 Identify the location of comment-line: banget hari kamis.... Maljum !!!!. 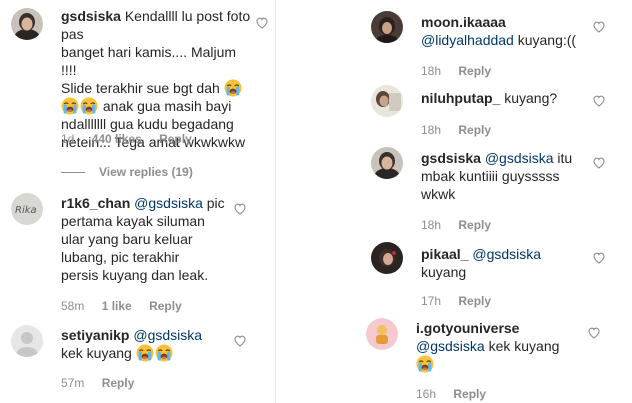
(149, 61).